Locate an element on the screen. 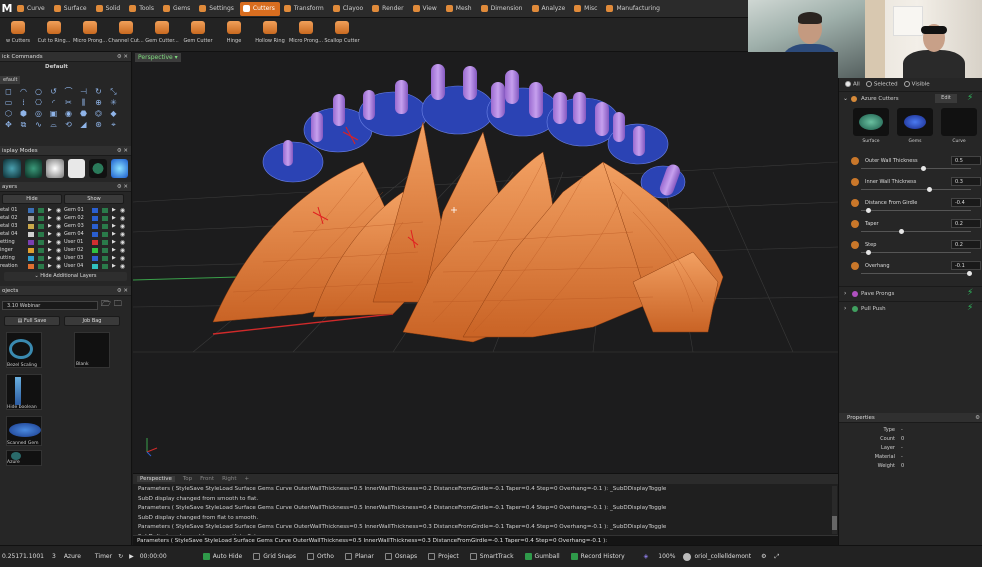 This screenshot has height=567, width=982. toggle-grid-snaps: Grid Snaps is located at coordinates (274, 556).